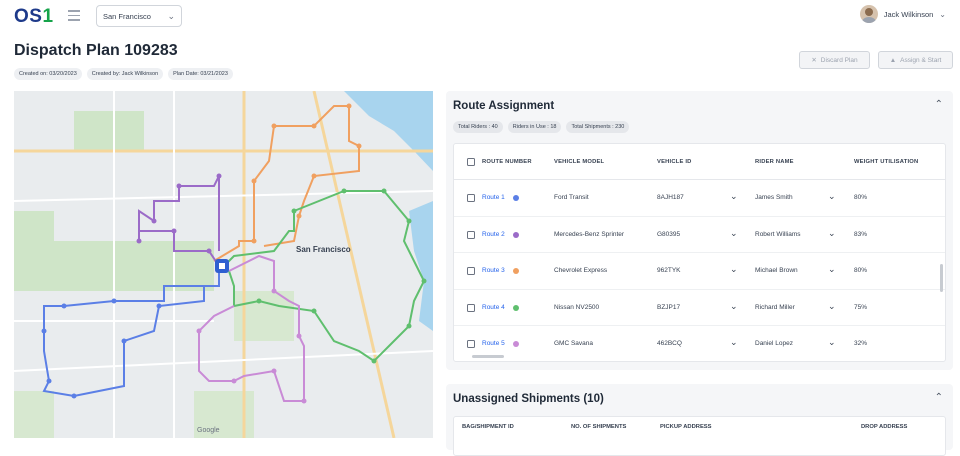 The image size is (960, 456). I want to click on rider-name: Michael Brown, so click(776, 270).